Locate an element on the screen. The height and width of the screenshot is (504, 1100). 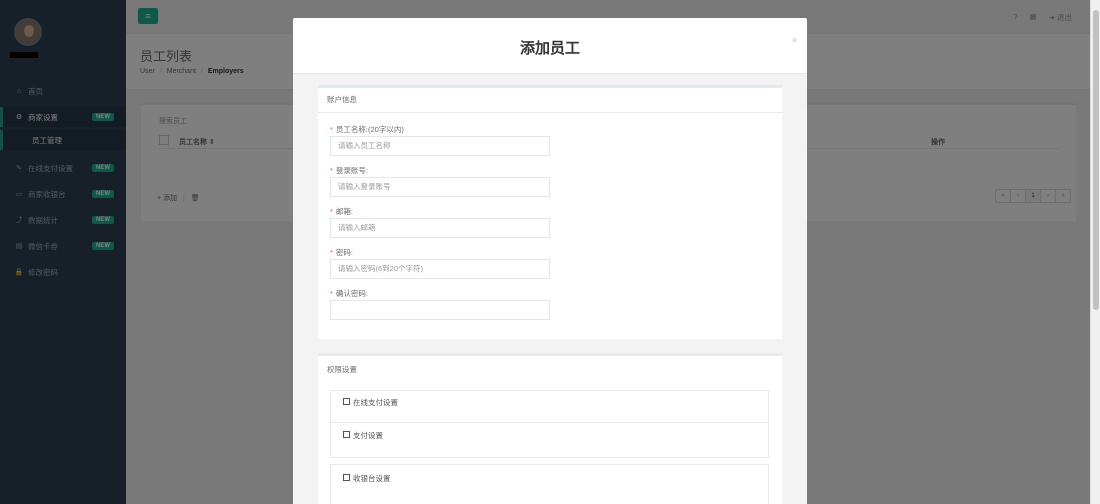
permission-label: 在线支付设置 is located at coordinates (375, 402).